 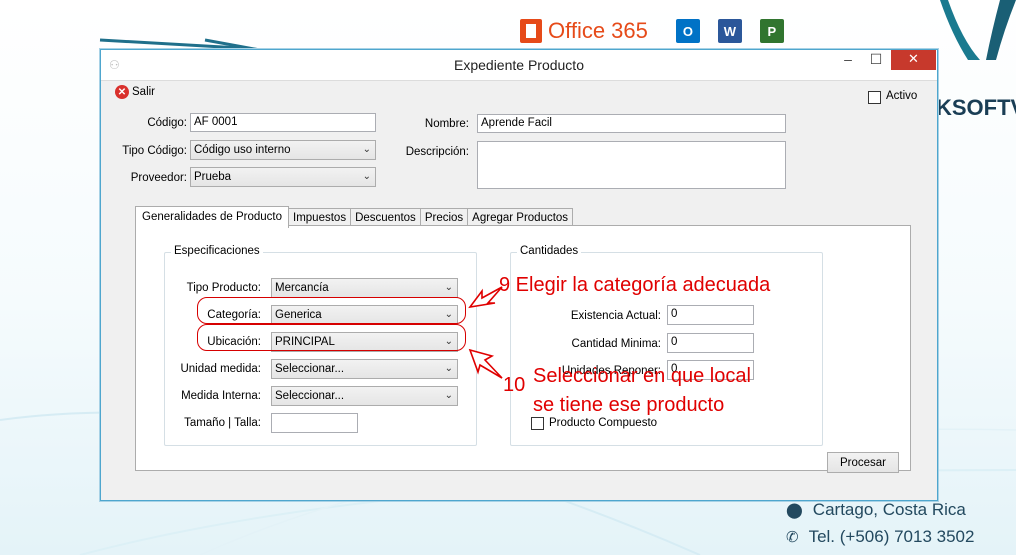 I want to click on producto-compuesto-checkbox, so click(x=537, y=423).